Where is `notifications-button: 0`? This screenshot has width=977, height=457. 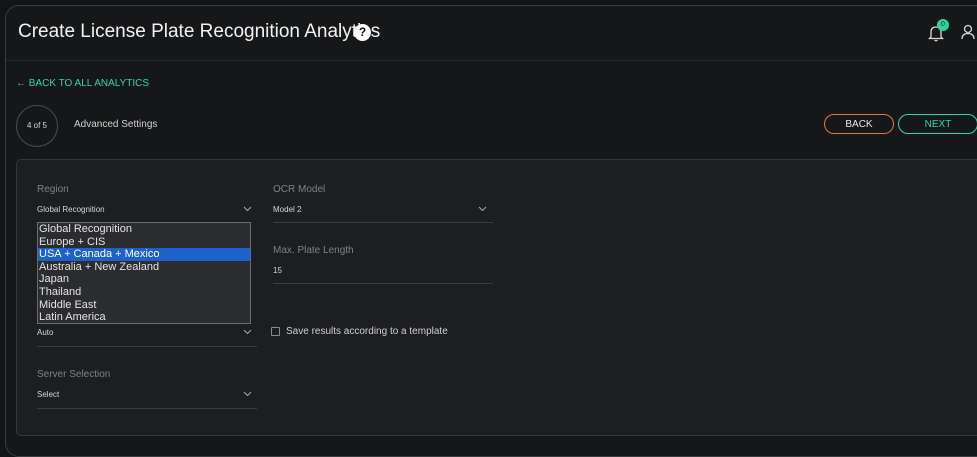
notifications-button: 0 is located at coordinates (940, 32).